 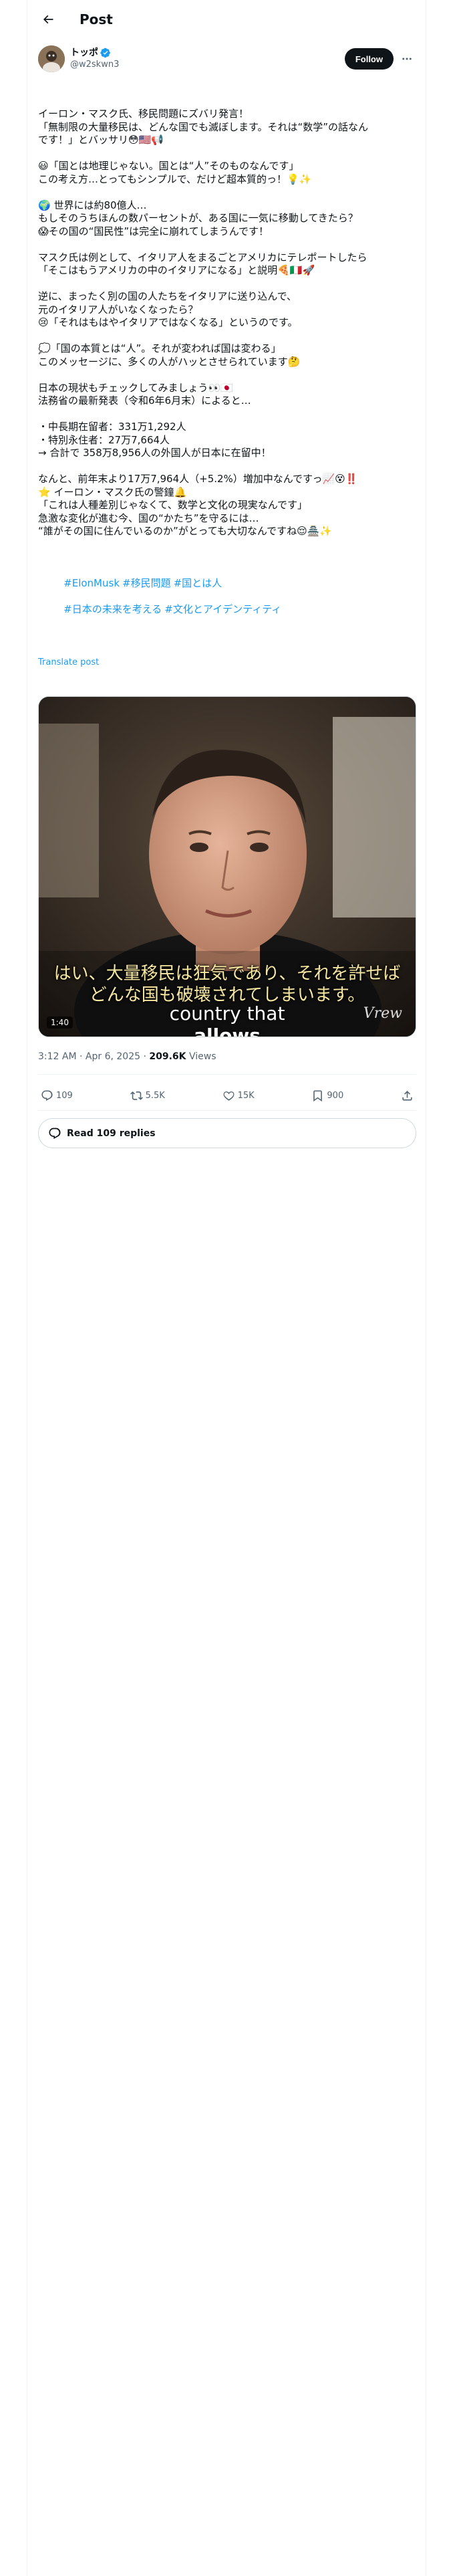 What do you see at coordinates (246, 1095) in the screenshot?
I see `like-count: 15K` at bounding box center [246, 1095].